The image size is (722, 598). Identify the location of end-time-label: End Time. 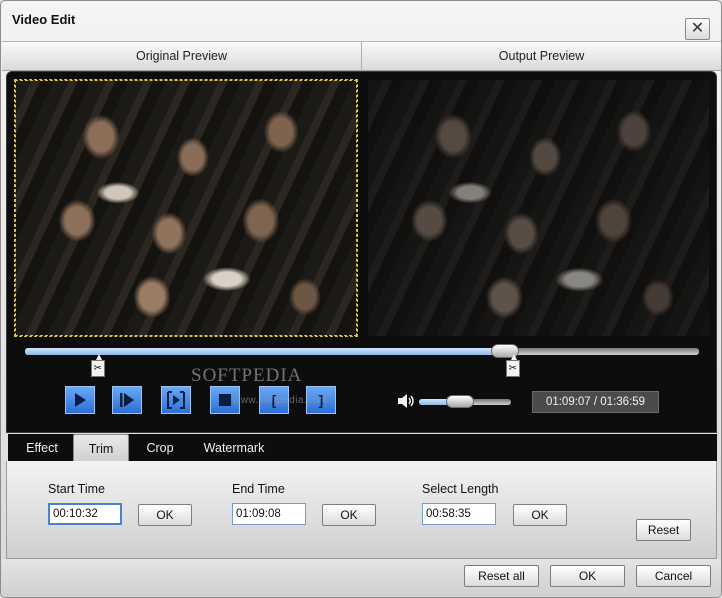
(258, 489).